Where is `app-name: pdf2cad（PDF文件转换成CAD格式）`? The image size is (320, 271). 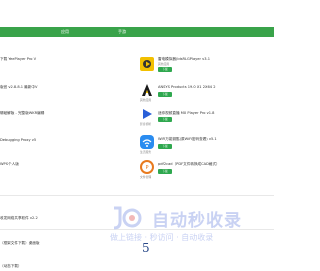
app-name: pdf2cad（PDF文件转换成CAD格式） is located at coordinates (189, 164).